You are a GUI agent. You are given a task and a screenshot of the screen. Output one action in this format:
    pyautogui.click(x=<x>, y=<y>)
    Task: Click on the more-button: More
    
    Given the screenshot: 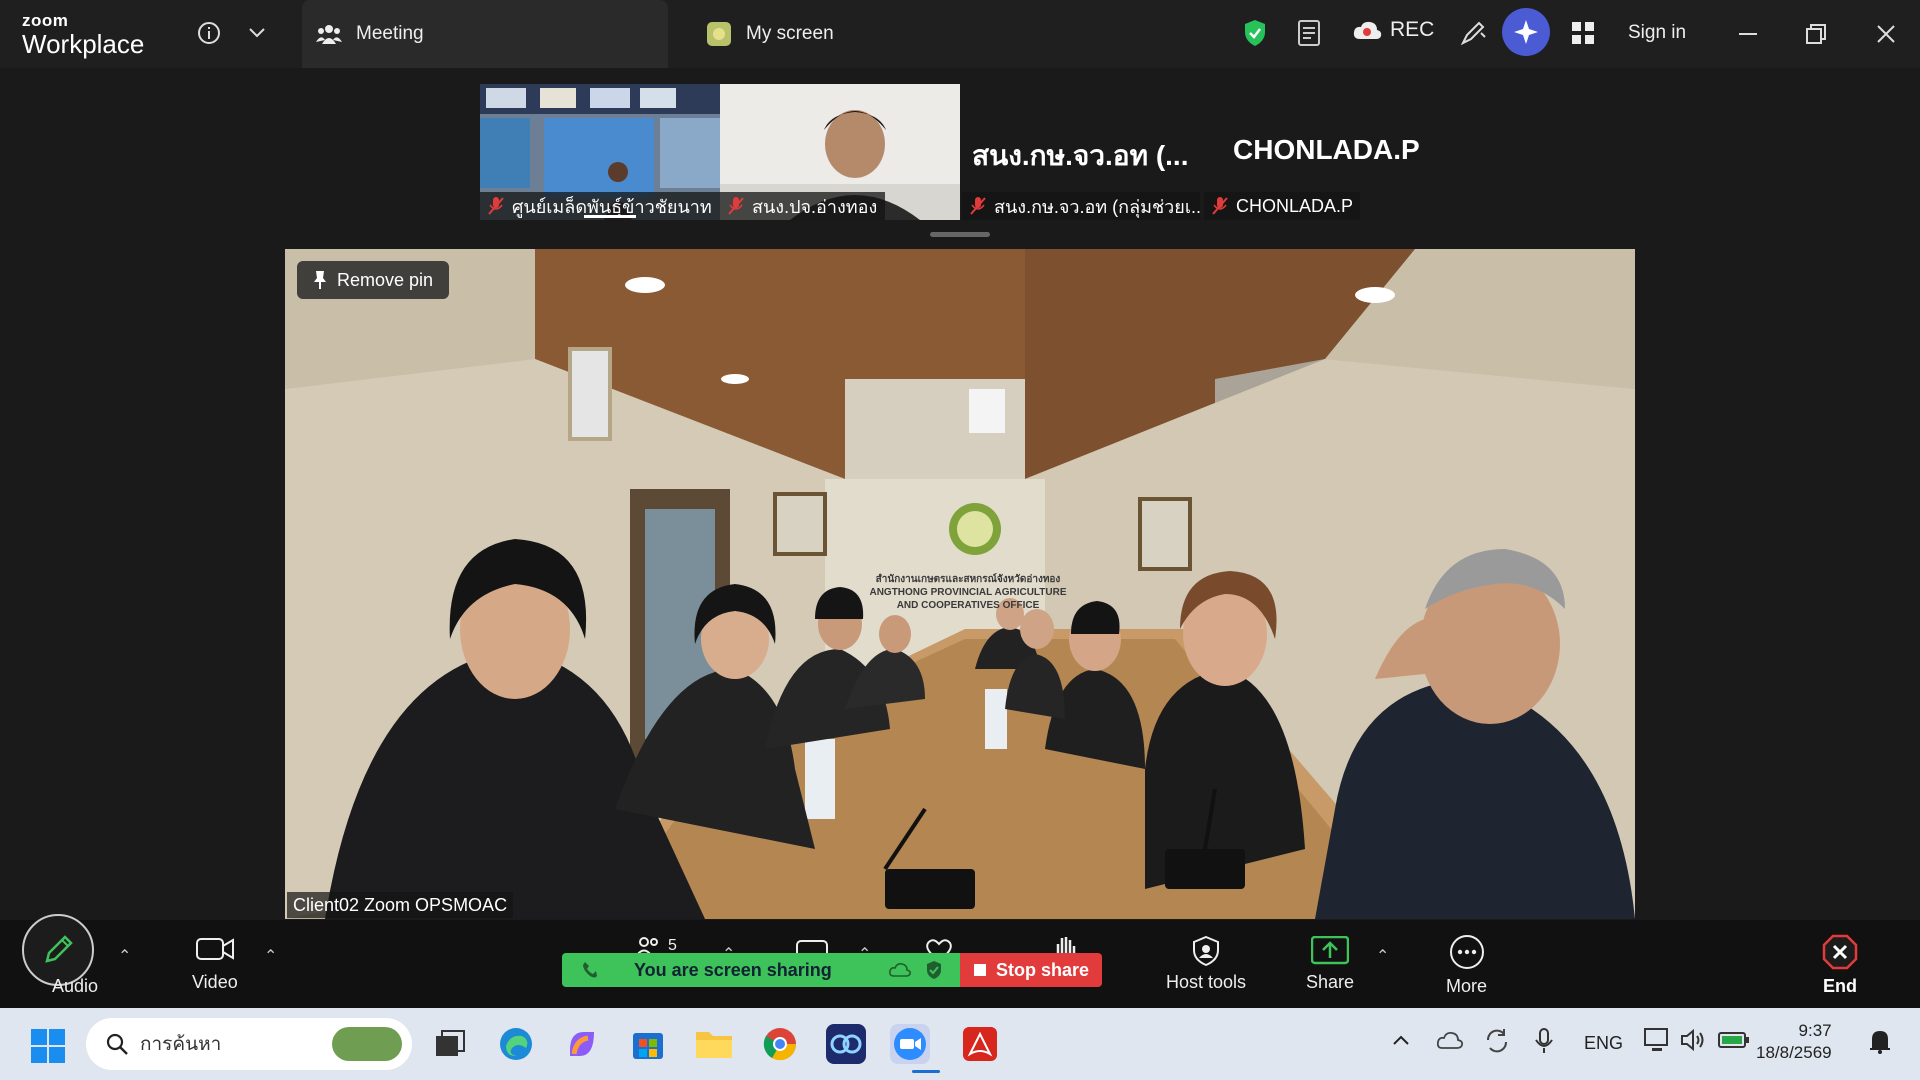 What is the action you would take?
    pyautogui.click(x=1466, y=965)
    